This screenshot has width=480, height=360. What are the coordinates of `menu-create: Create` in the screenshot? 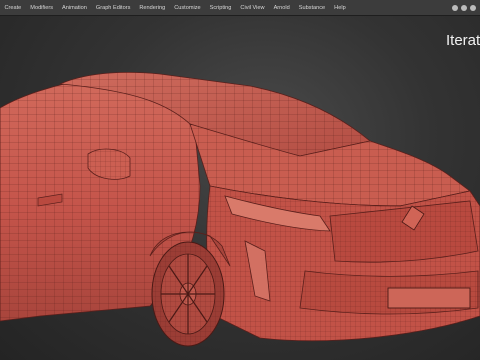 It's located at (13, 8).